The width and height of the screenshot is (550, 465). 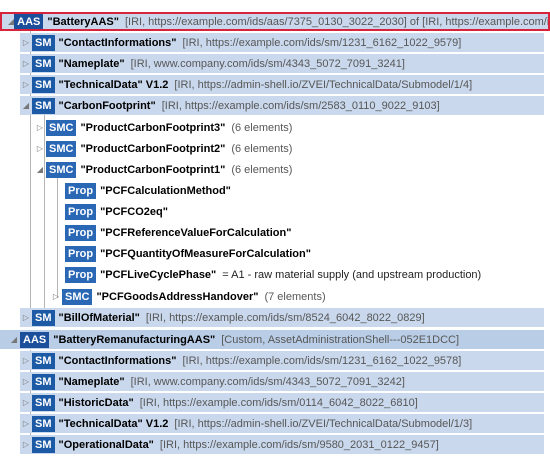 I want to click on tree-node-pcf-co2eq: Prop "PCFCO2eq", so click(x=304, y=211).